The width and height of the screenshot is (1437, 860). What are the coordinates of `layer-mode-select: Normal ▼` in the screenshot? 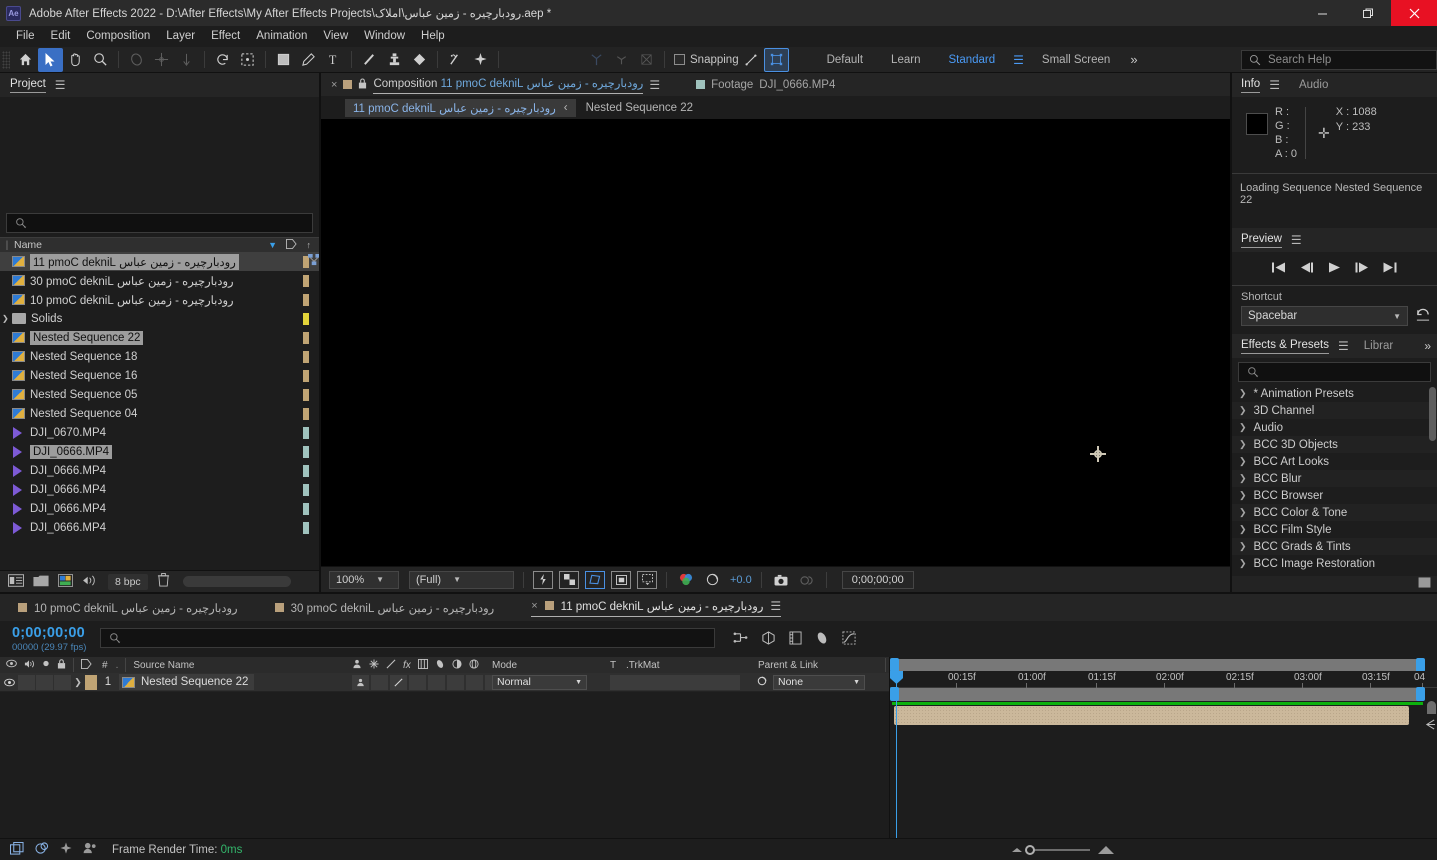 It's located at (539, 682).